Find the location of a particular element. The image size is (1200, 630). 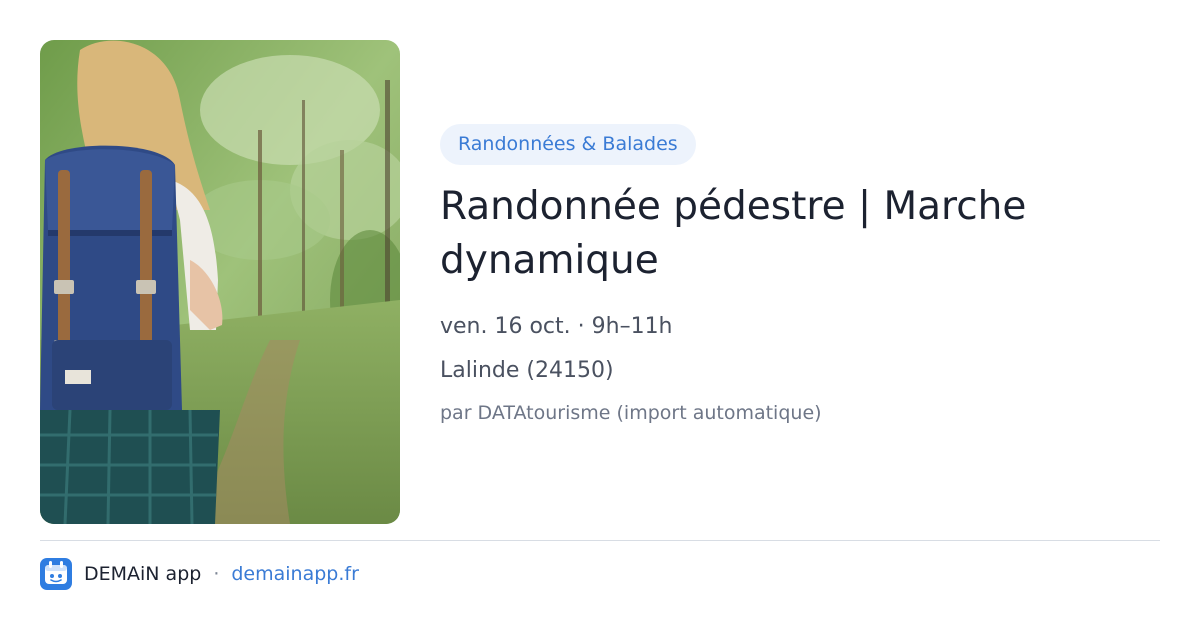

site-link: demainapp.fr is located at coordinates (295, 574).